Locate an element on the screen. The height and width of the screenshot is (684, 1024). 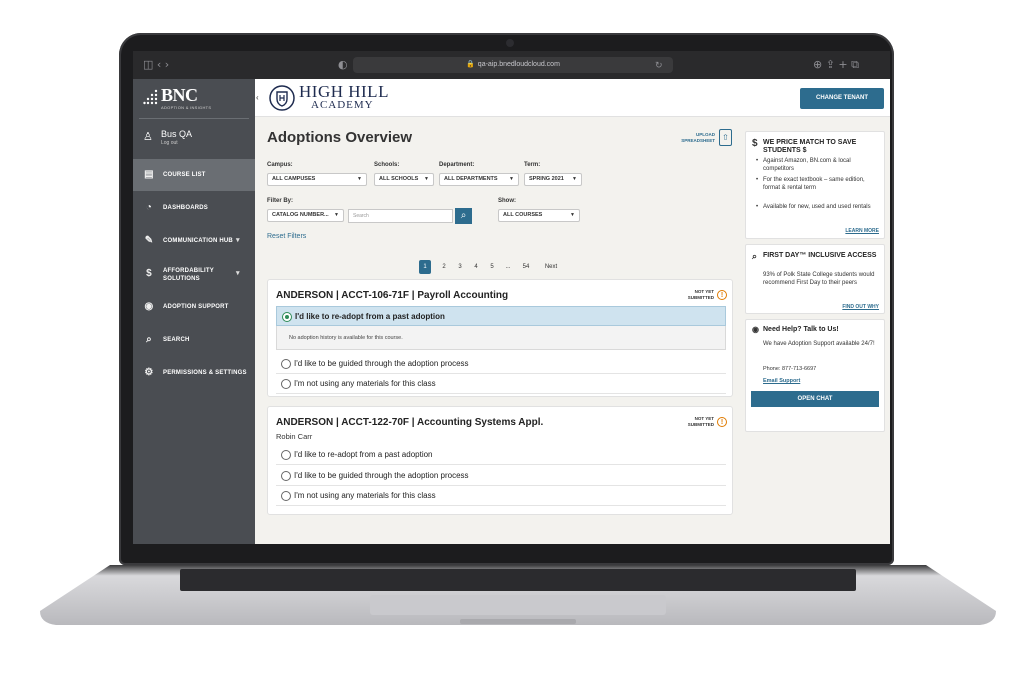
term-label: Term: is located at coordinates (532, 165).